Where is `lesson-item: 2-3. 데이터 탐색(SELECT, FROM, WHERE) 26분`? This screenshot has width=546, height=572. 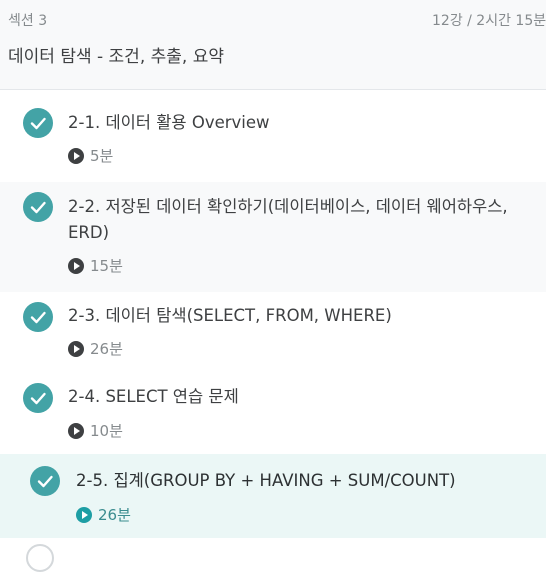
lesson-item: 2-3. 데이터 탐색(SELECT, FROM, WHERE) 26분 is located at coordinates (273, 332).